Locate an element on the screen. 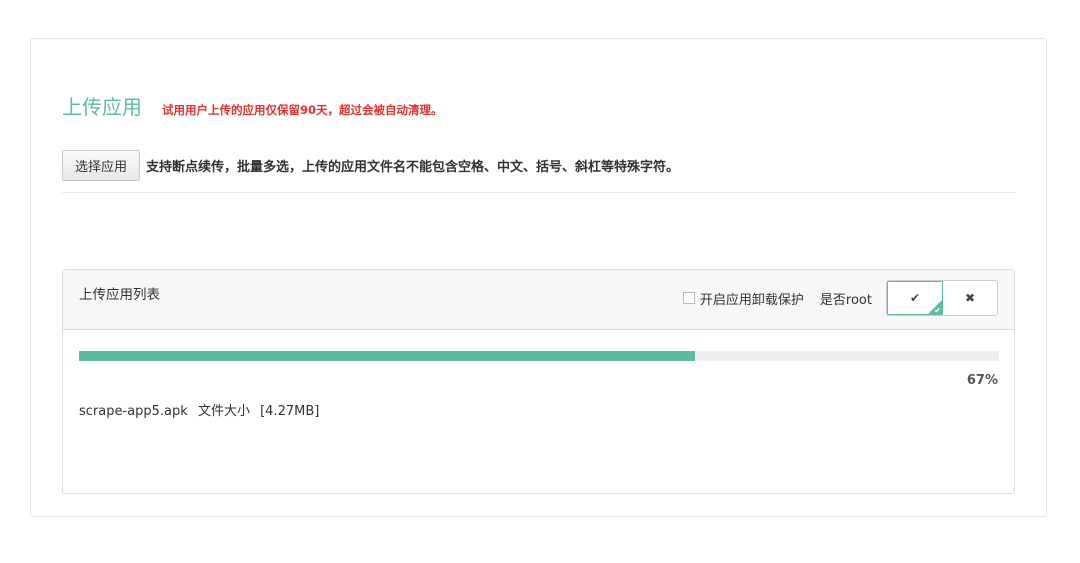 The width and height of the screenshot is (1080, 563). upload-list-header: 上传应用列表 开启应用卸载保护 是否root ✔ ✔ ✖ is located at coordinates (538, 300).